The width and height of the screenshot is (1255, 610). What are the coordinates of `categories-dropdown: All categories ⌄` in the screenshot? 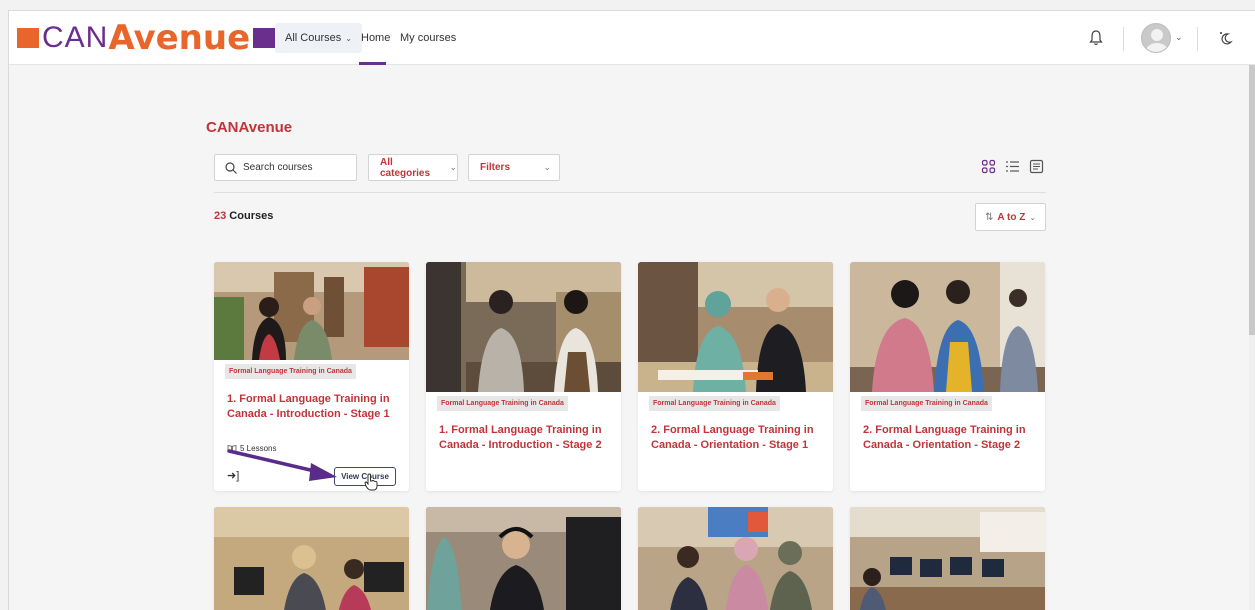 It's located at (413, 167).